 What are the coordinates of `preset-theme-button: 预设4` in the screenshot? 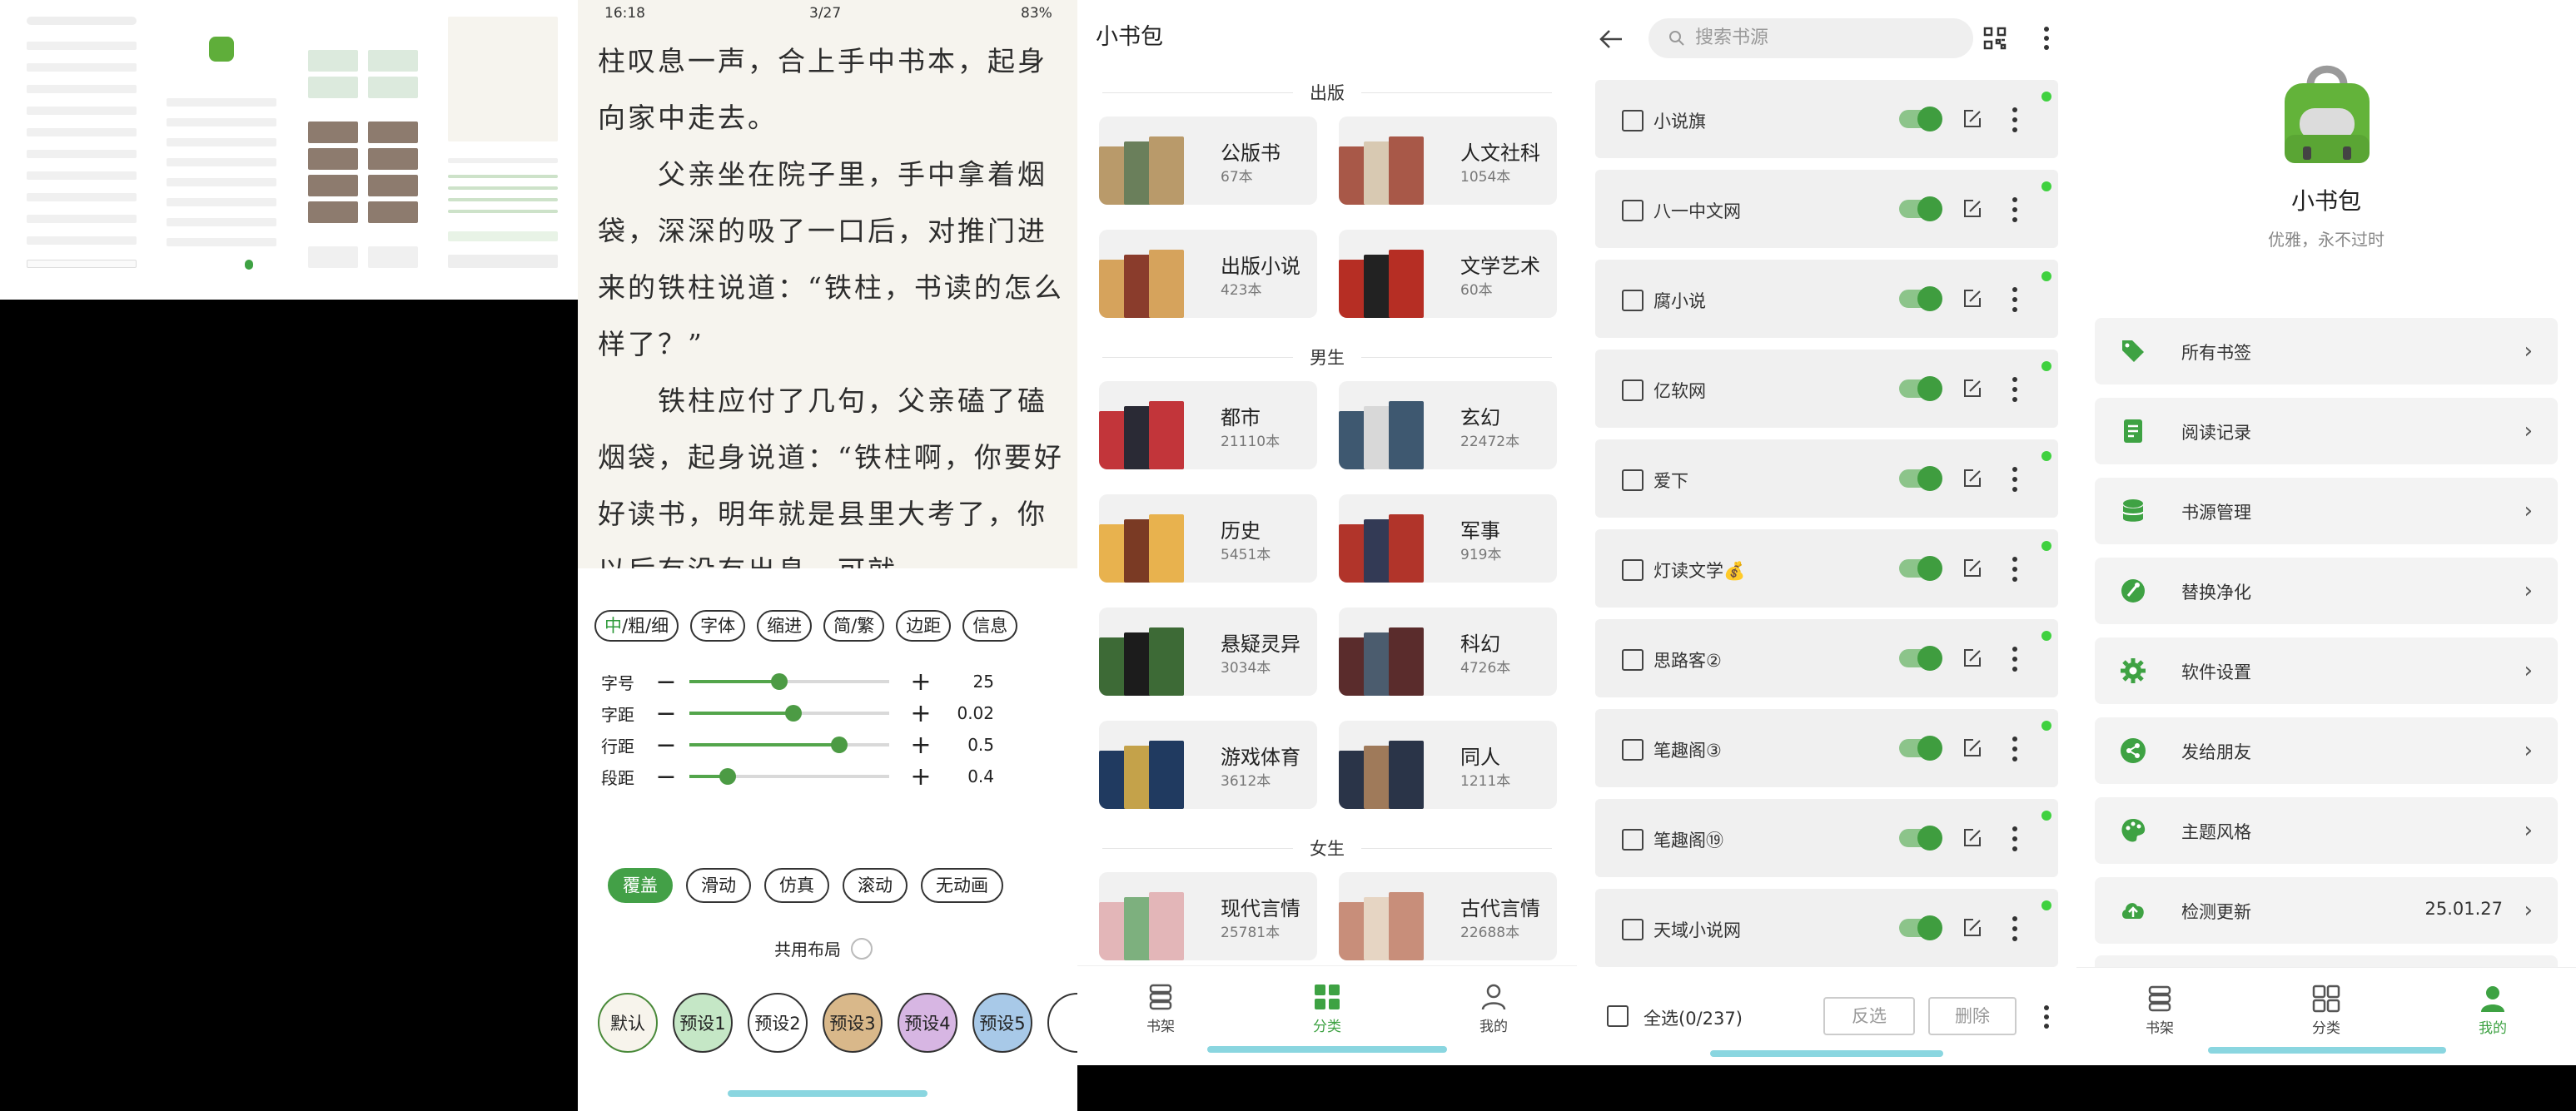 It's located at (927, 1023).